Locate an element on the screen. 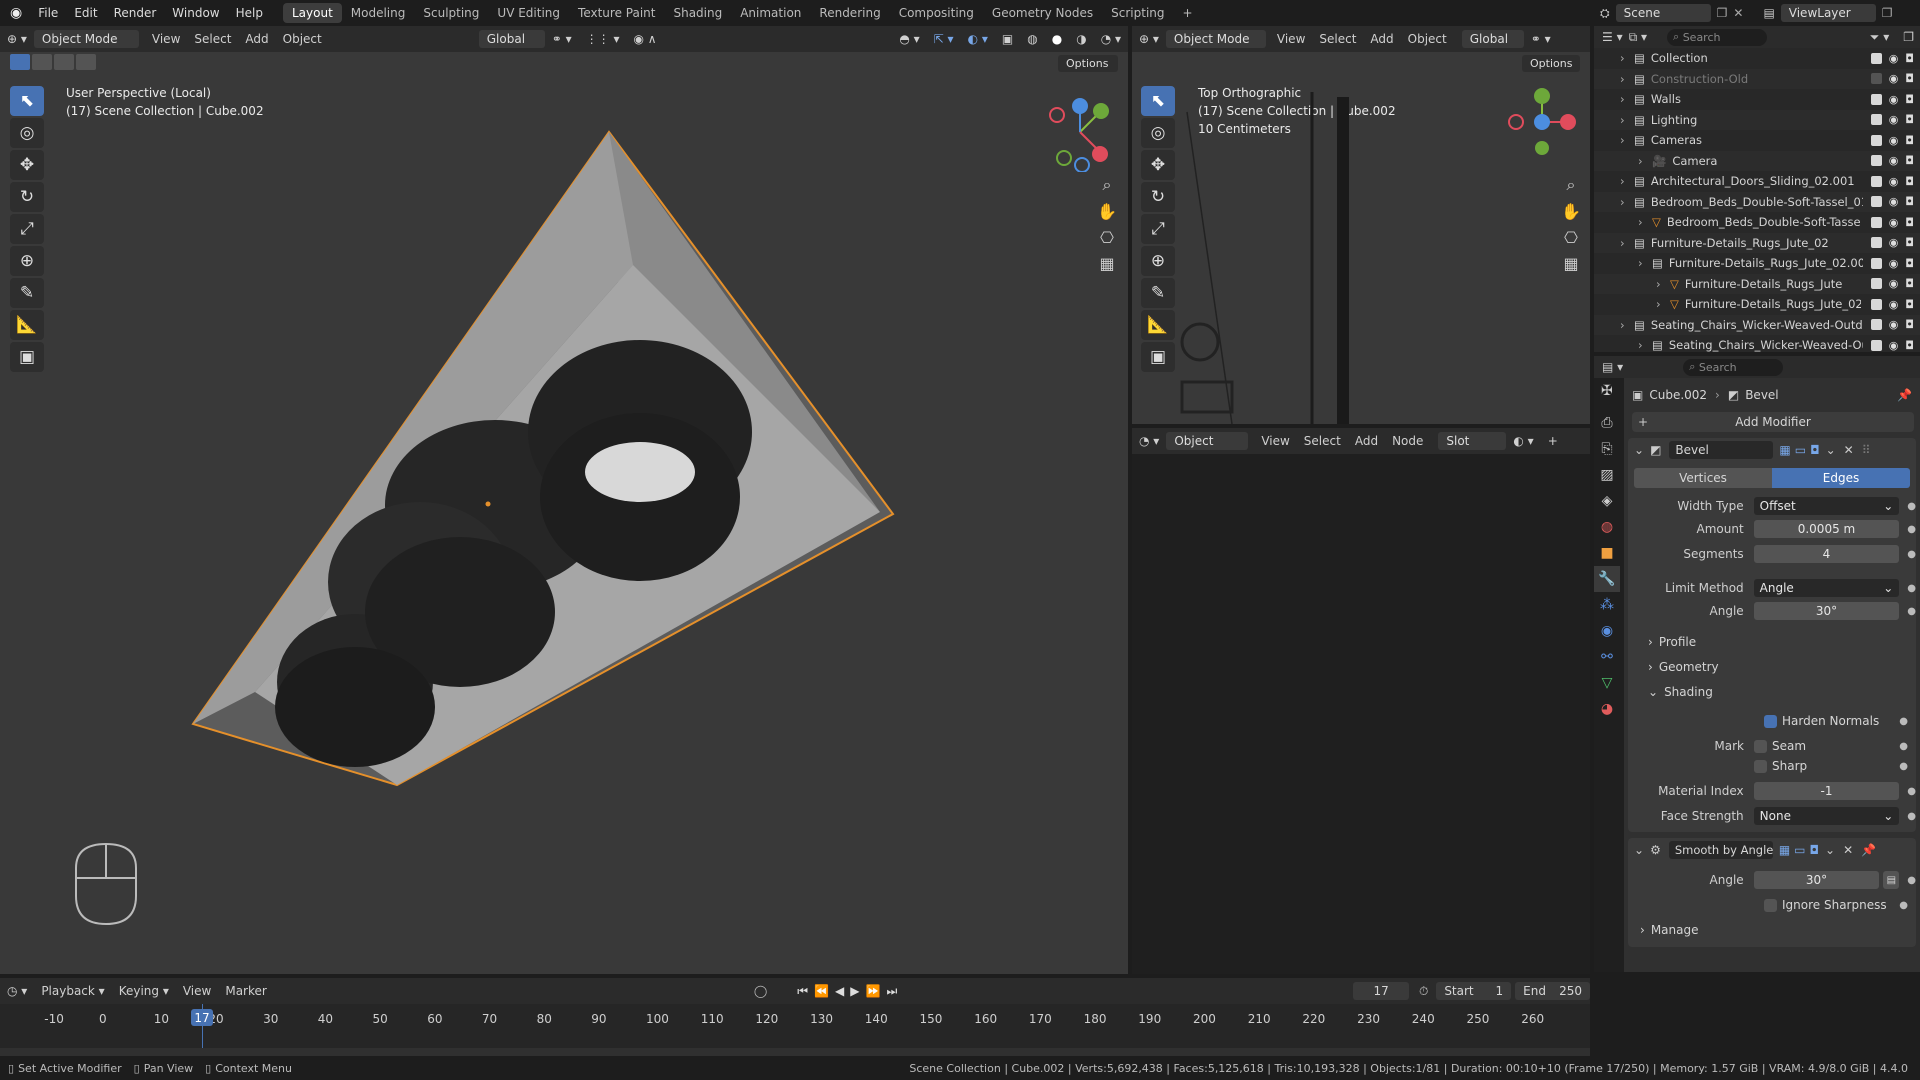  tab-uv-editing: UV Editing is located at coordinates (528, 13).